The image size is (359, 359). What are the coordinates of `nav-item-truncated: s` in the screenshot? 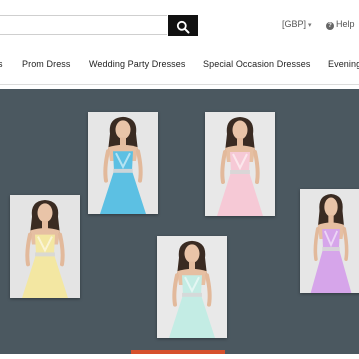 It's located at (1, 64).